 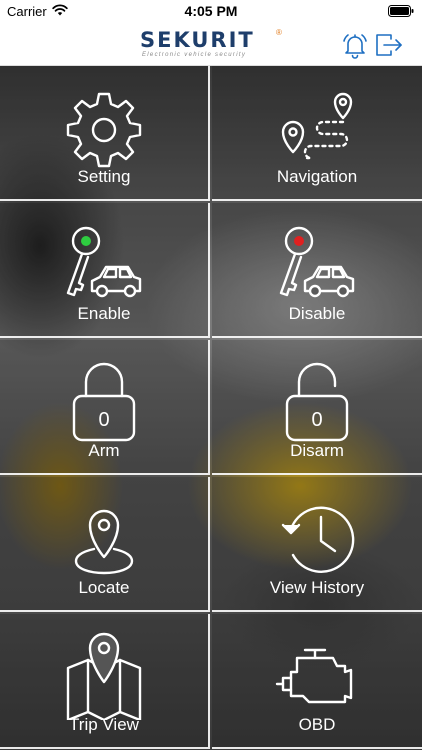 I want to click on arm-lock-digit: 0, so click(x=103, y=420).